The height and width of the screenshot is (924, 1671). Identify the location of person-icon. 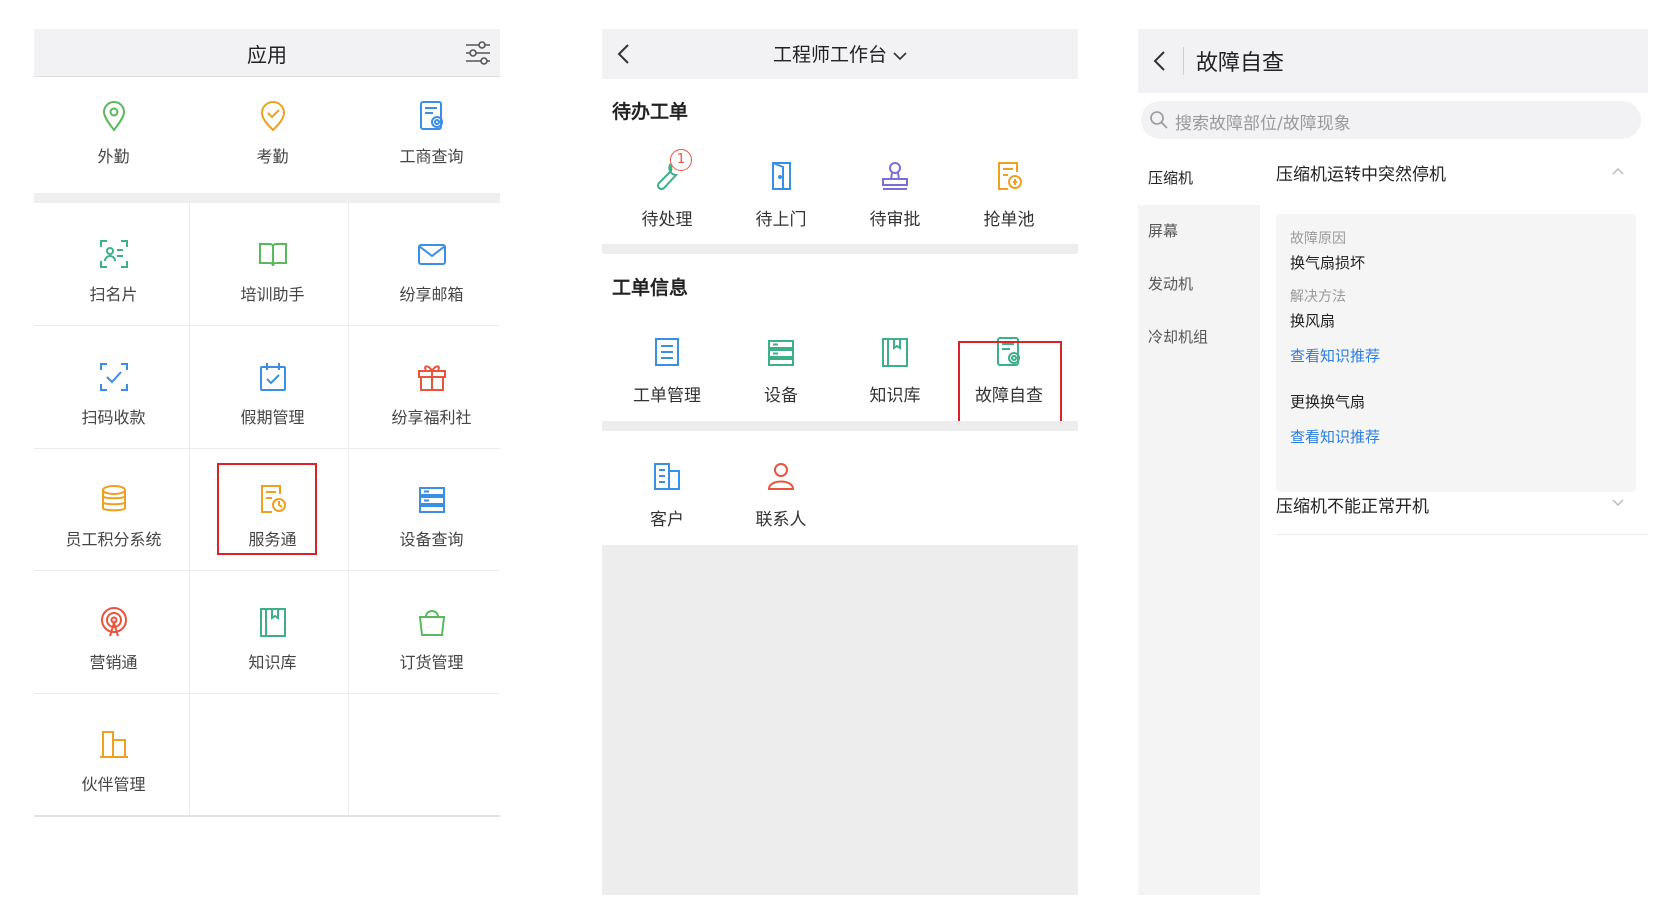
(781, 476).